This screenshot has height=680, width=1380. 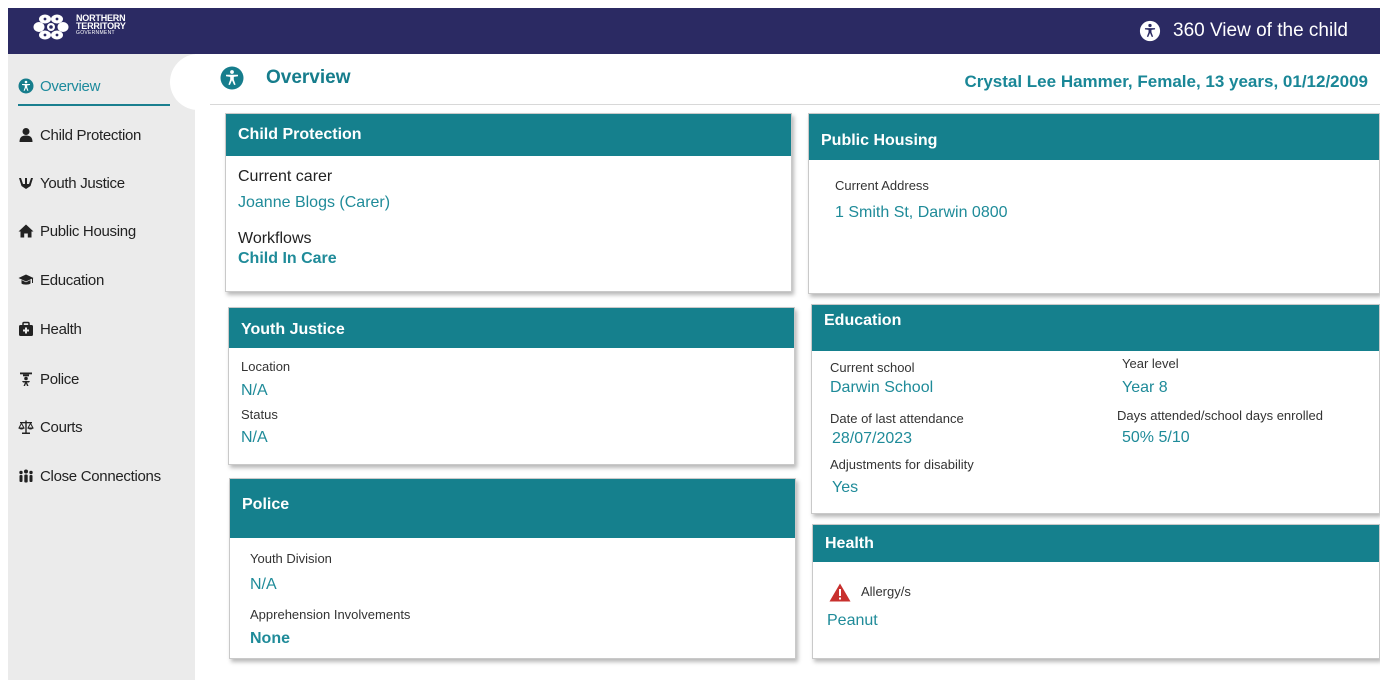 I want to click on app-title: 360 View of the child, so click(x=1243, y=31).